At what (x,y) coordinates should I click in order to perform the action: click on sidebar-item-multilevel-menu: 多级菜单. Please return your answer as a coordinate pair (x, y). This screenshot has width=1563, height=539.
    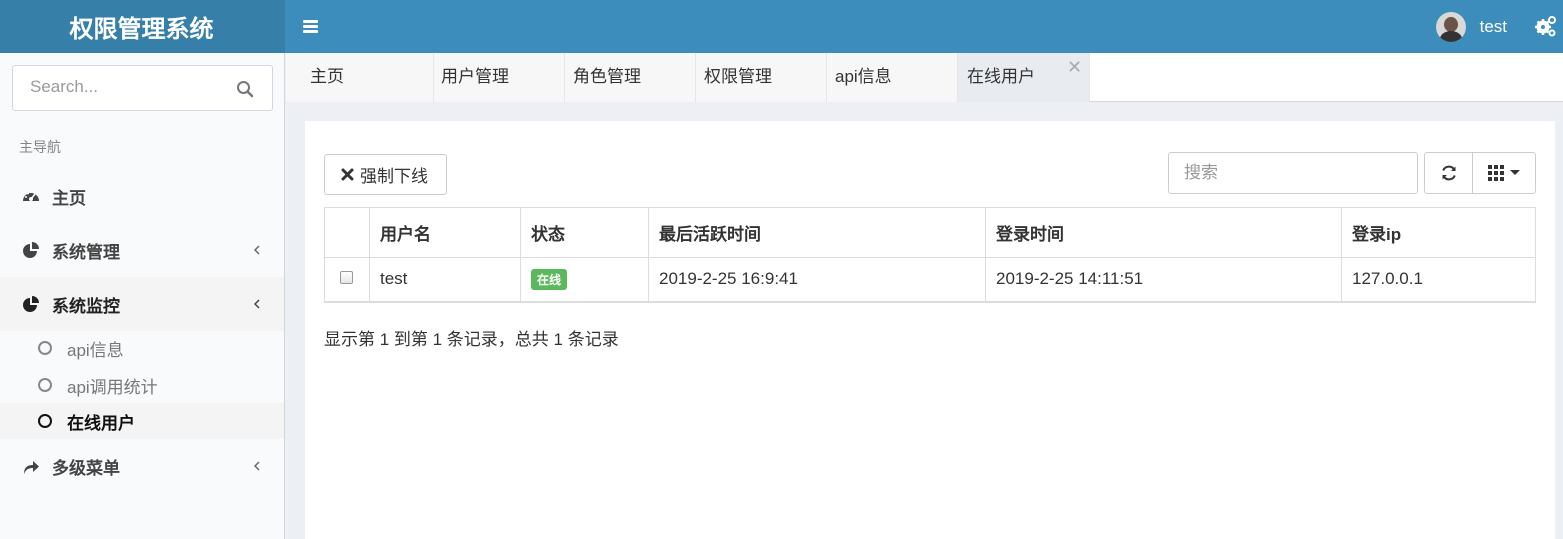
    Looking at the image, I should click on (142, 466).